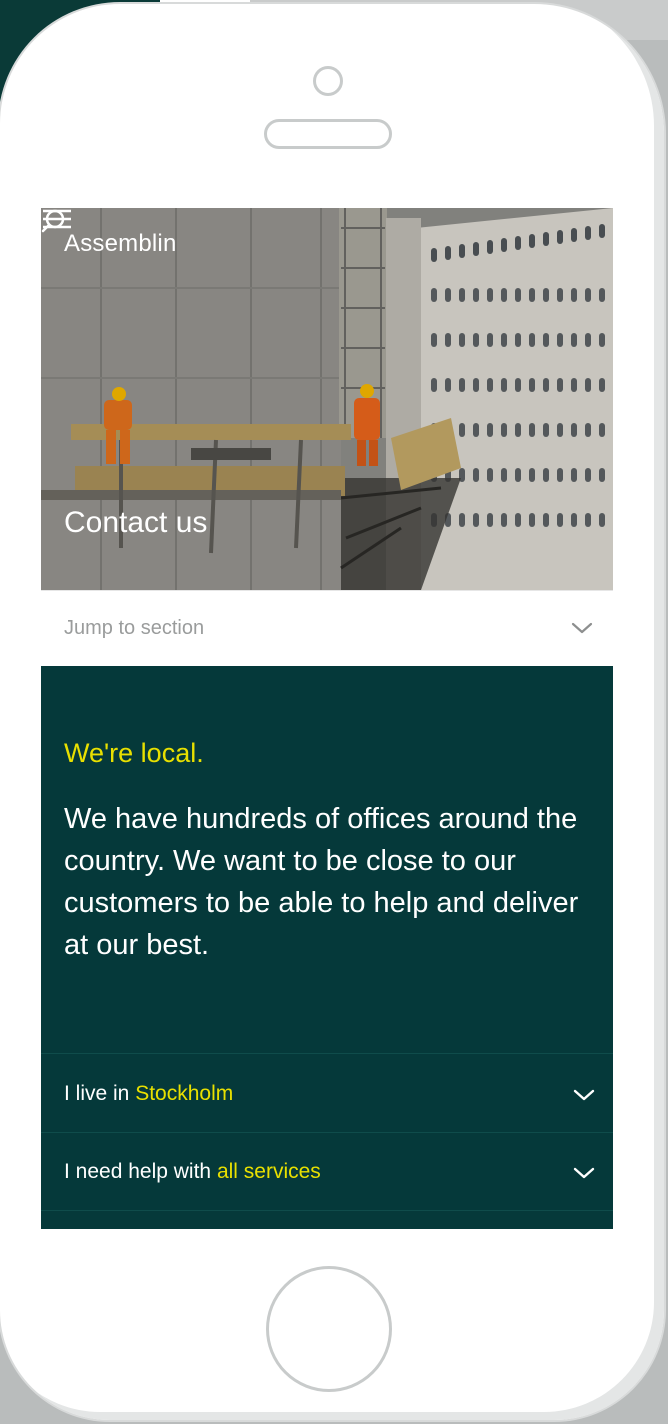 Image resolution: width=668 pixels, height=1424 pixels. I want to click on location-value: Stockholm, so click(184, 1093).